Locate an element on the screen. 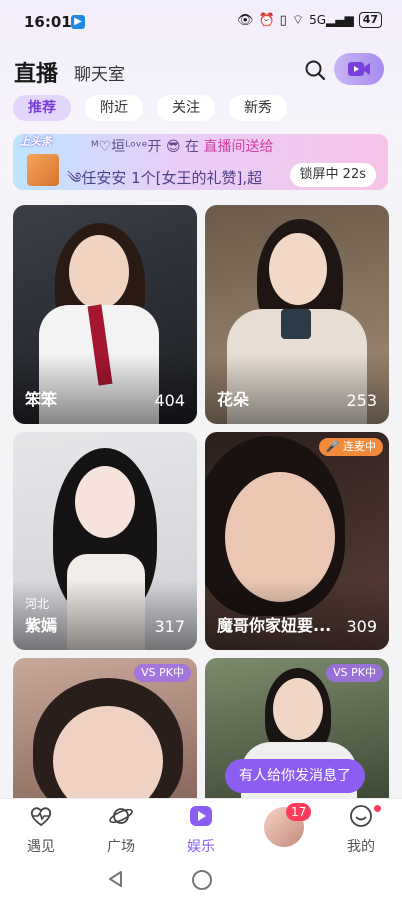  video-camera-icon is located at coordinates (359, 69).